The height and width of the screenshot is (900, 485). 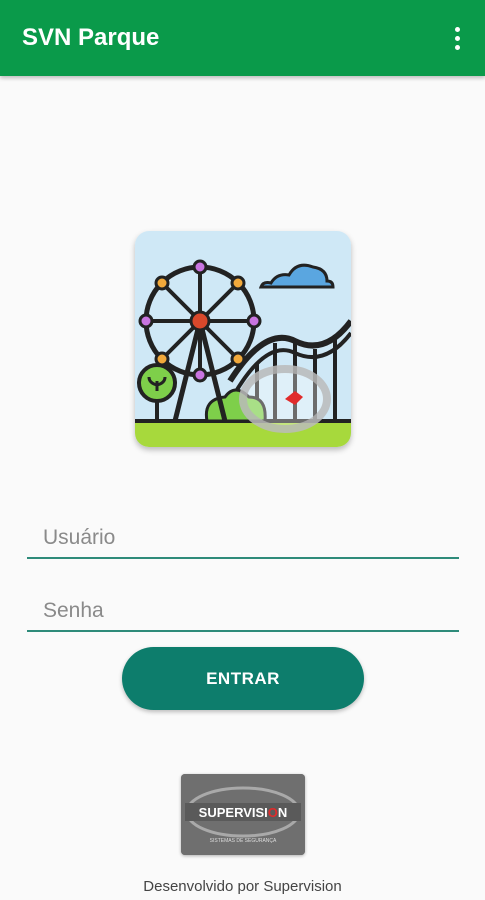 I want to click on login-button: ENTRAR, so click(x=243, y=678).